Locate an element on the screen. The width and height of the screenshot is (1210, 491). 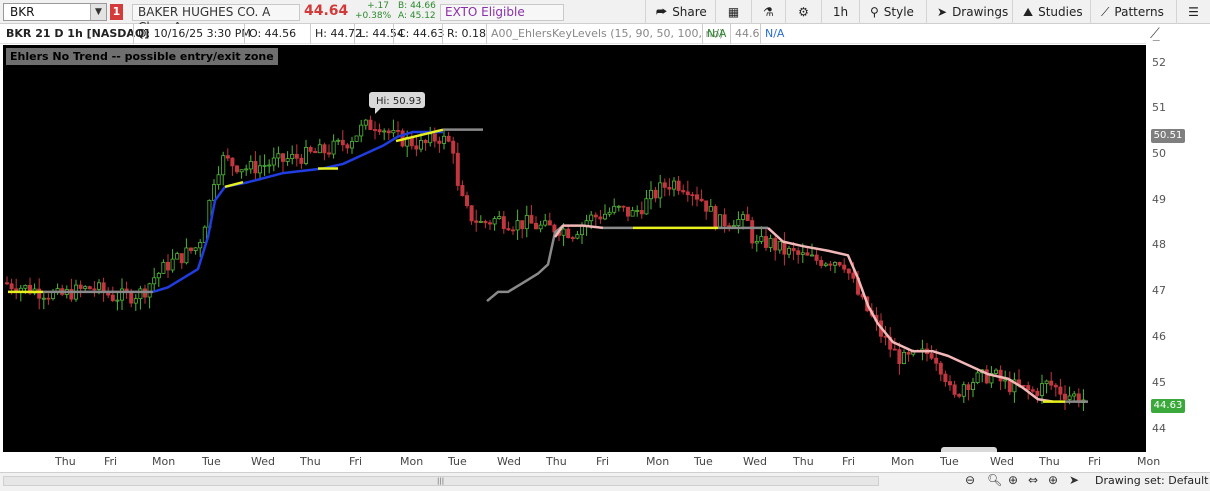
share-button: ⮫ Share is located at coordinates (680, 12).